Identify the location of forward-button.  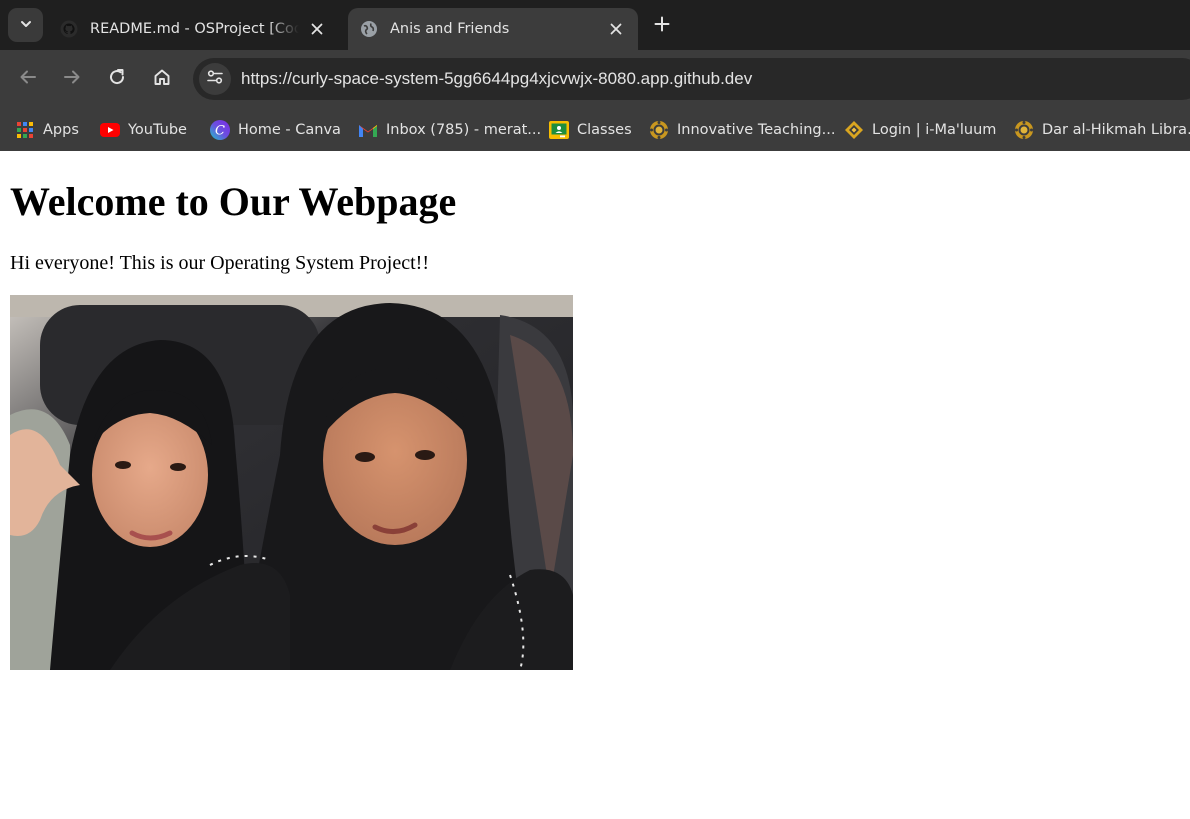
(72, 79).